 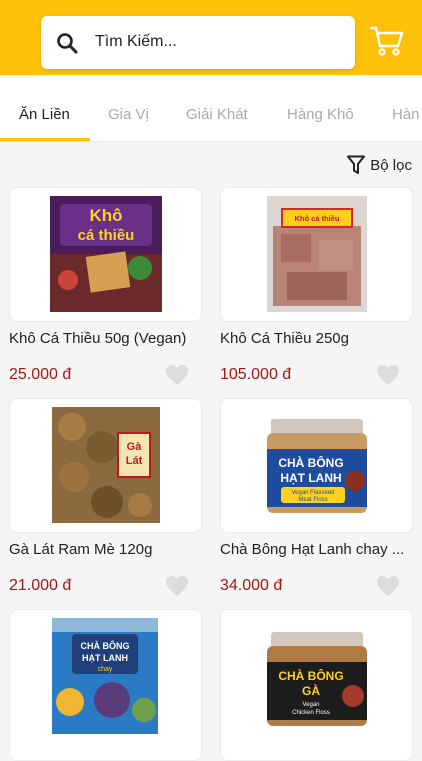 I want to click on product-image: CHÀ BÔNG GÀ Vegan Chicken Floss, so click(x=317, y=680).